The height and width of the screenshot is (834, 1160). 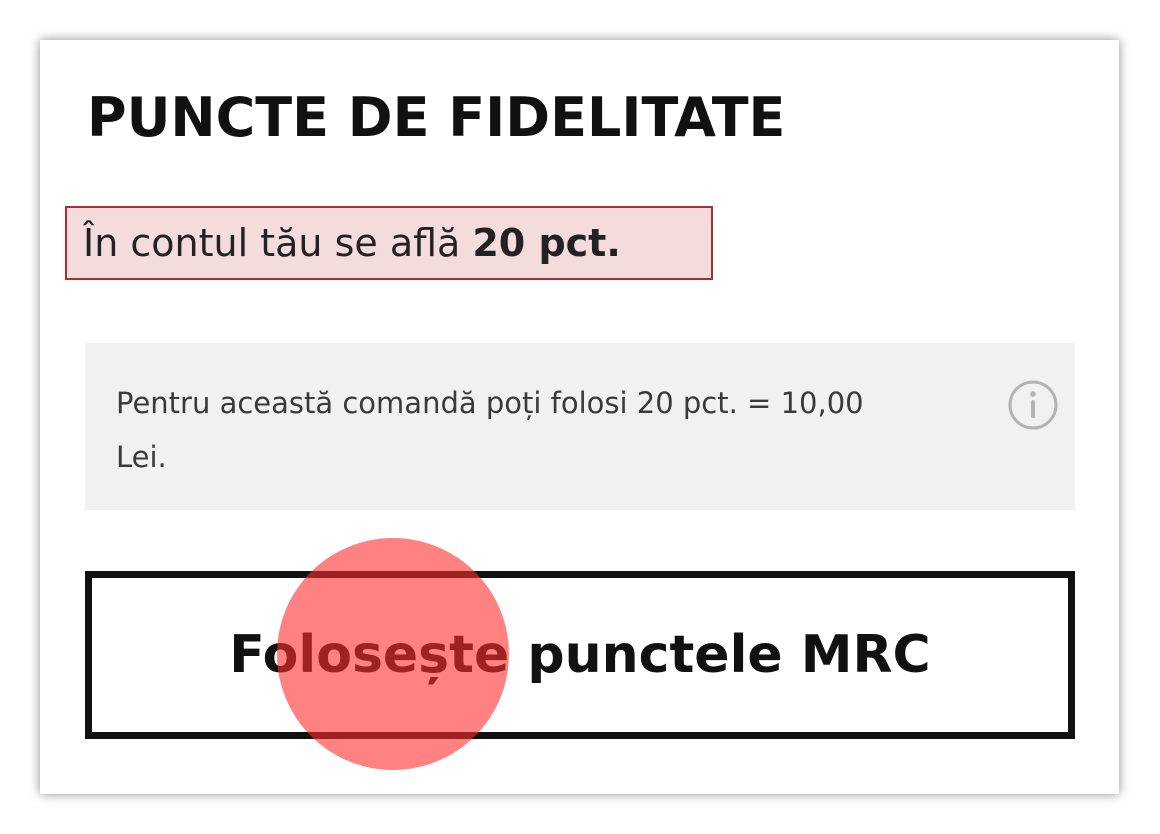 What do you see at coordinates (546, 243) in the screenshot?
I see `balance-points: 20 pct.` at bounding box center [546, 243].